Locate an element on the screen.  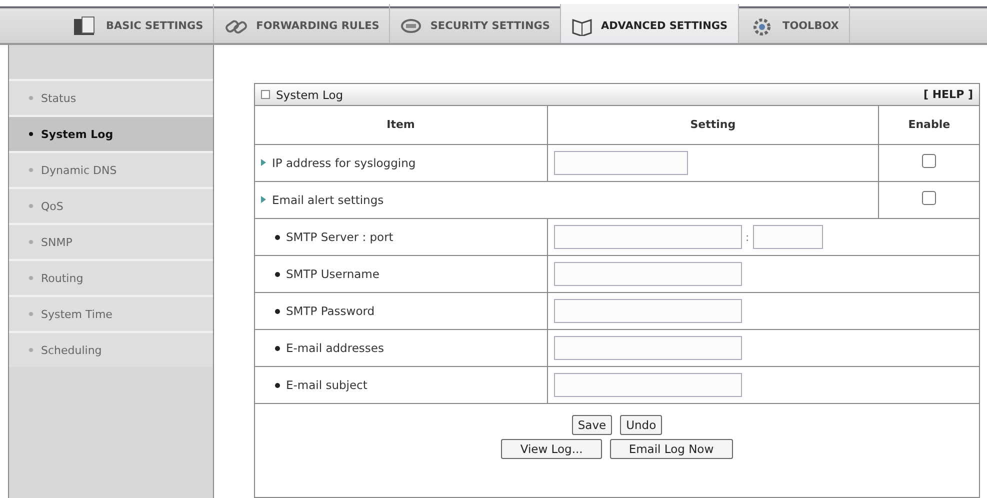
column-header: Setting is located at coordinates (713, 125).